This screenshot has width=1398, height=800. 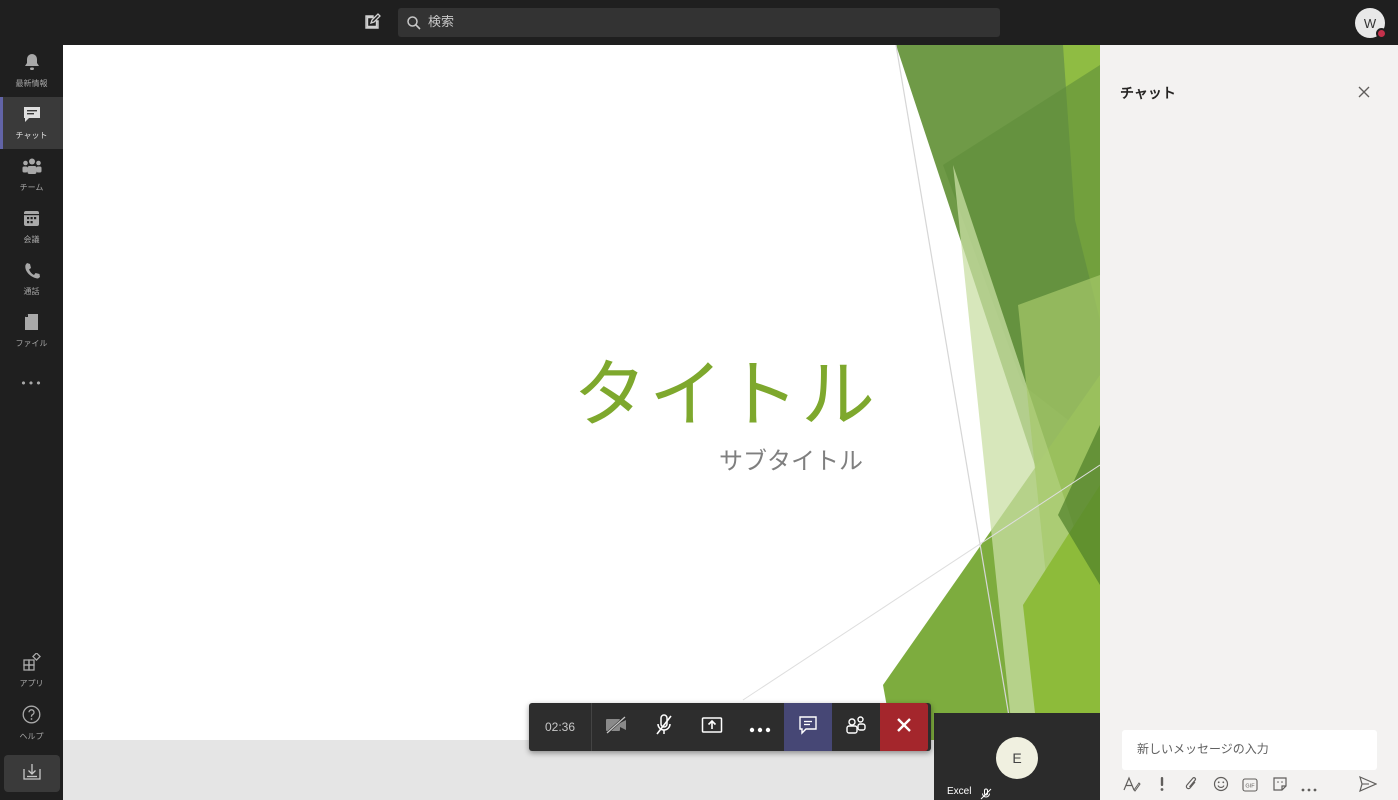 I want to click on rail-item-label: チーム, so click(x=31, y=187).